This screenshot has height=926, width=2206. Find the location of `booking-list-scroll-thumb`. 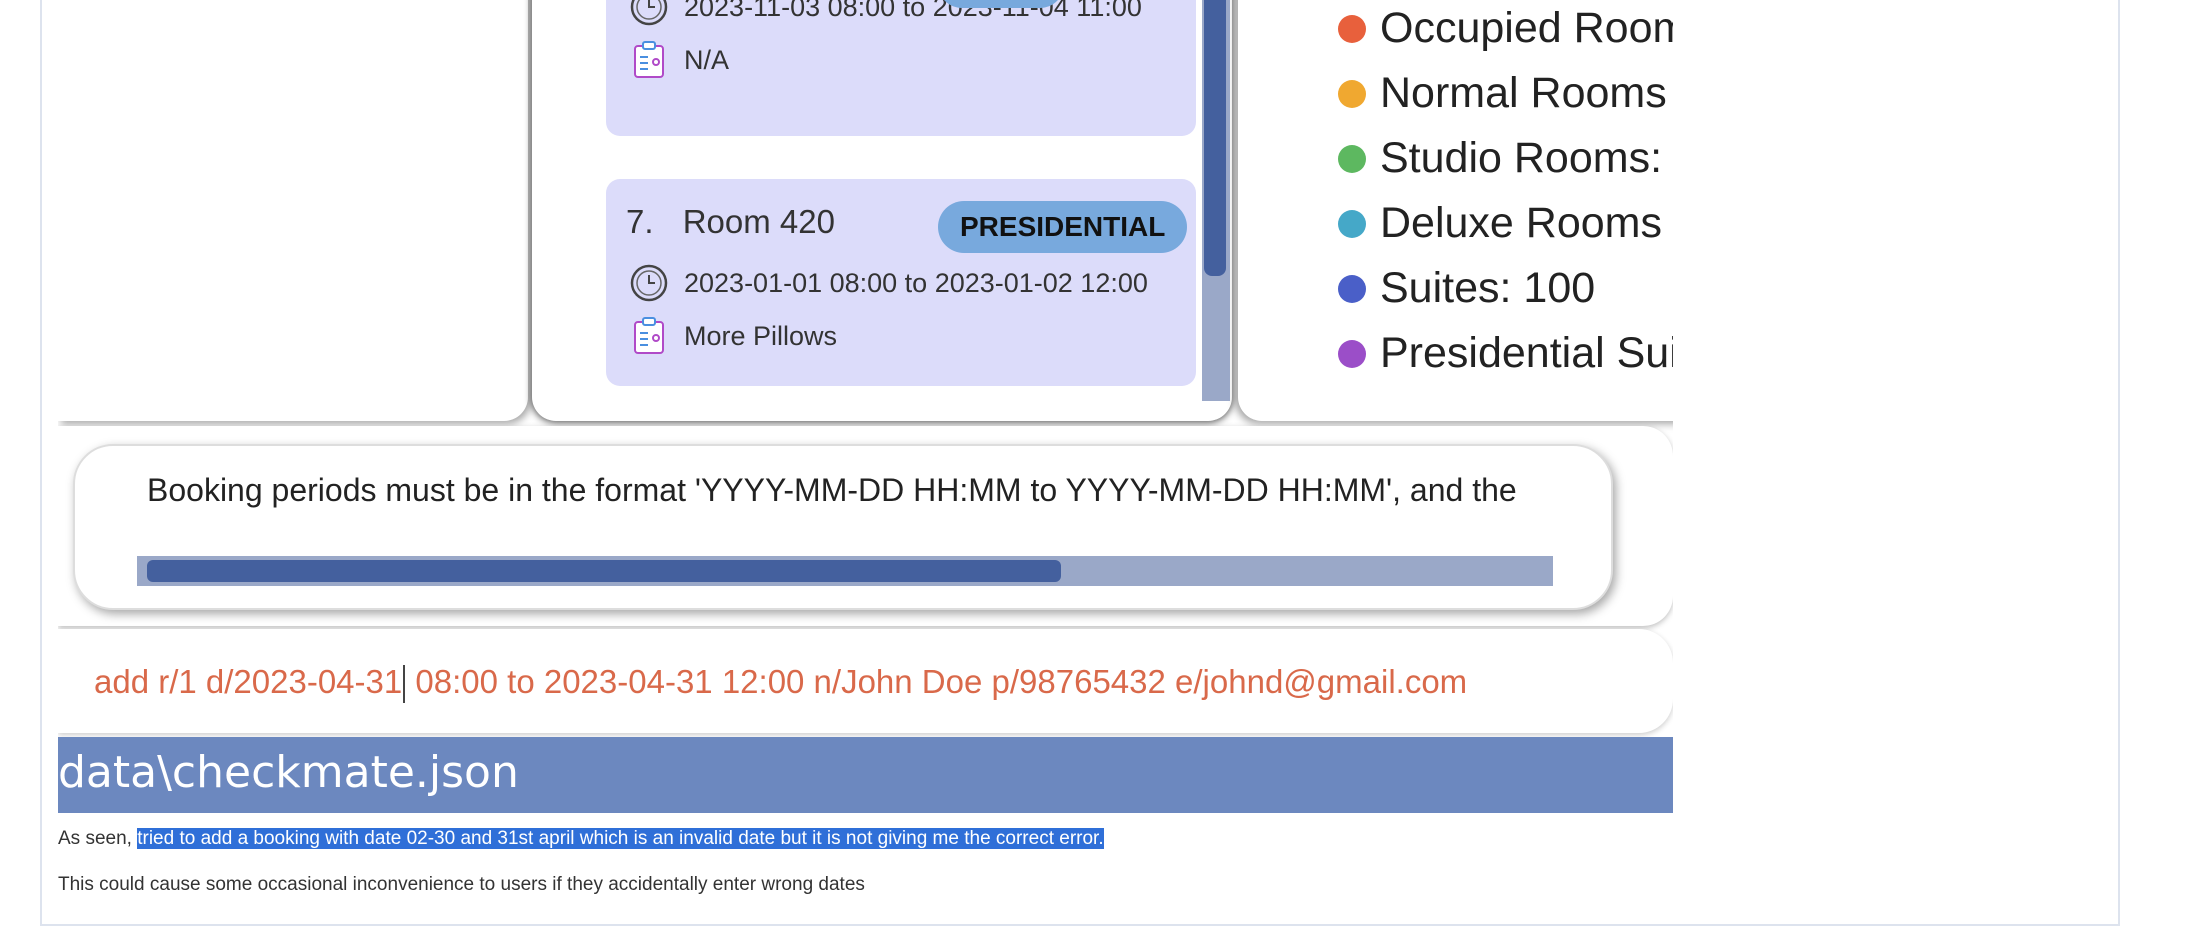

booking-list-scroll-thumb is located at coordinates (1215, 138).